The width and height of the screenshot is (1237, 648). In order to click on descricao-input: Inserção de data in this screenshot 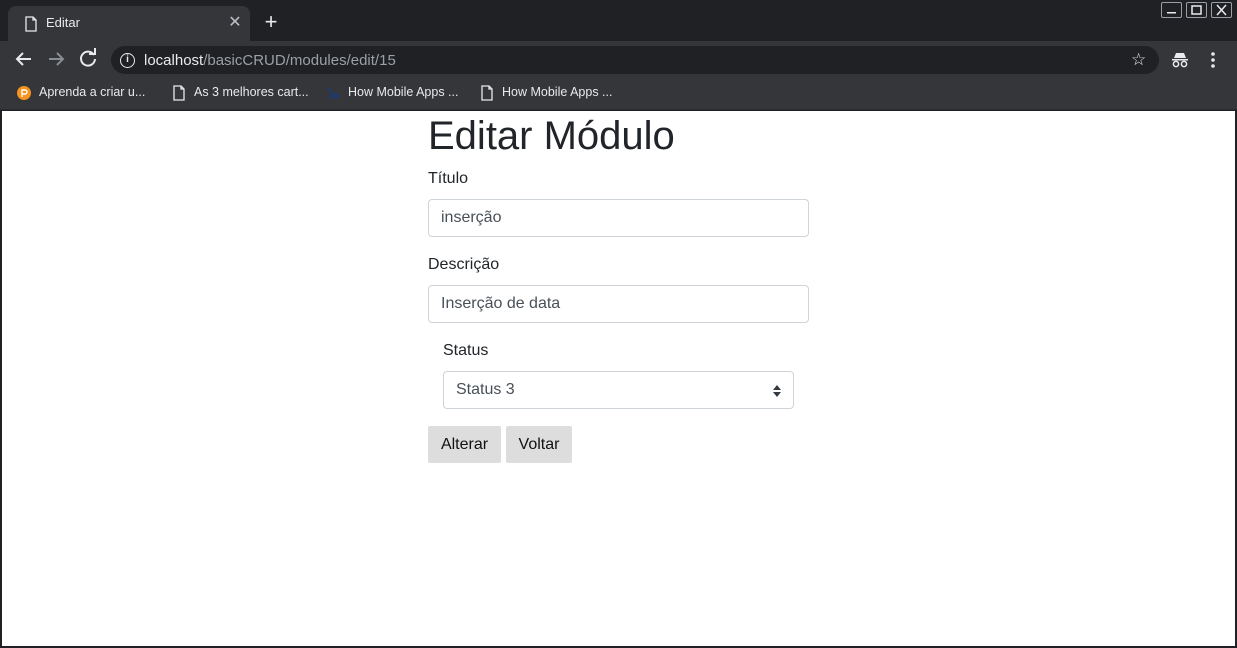, I will do `click(618, 304)`.